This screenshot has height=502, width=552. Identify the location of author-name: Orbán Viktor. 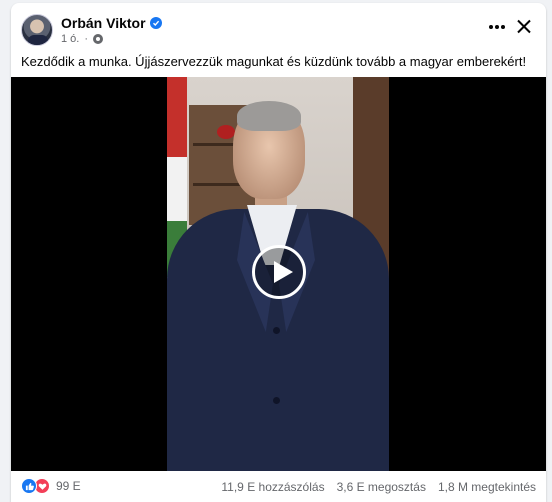
(103, 23).